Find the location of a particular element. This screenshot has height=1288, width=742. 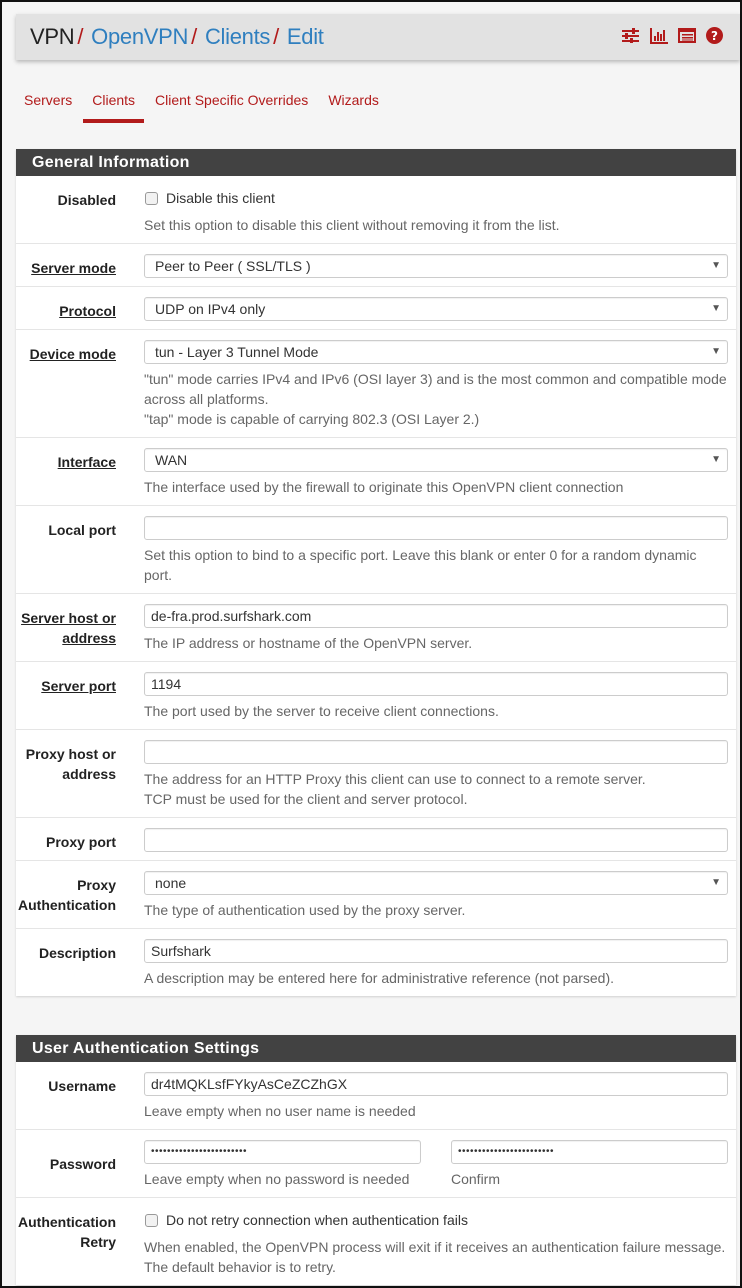

row-protocol: Protocol UDP on IPv4 only ▼ is located at coordinates (376, 308).